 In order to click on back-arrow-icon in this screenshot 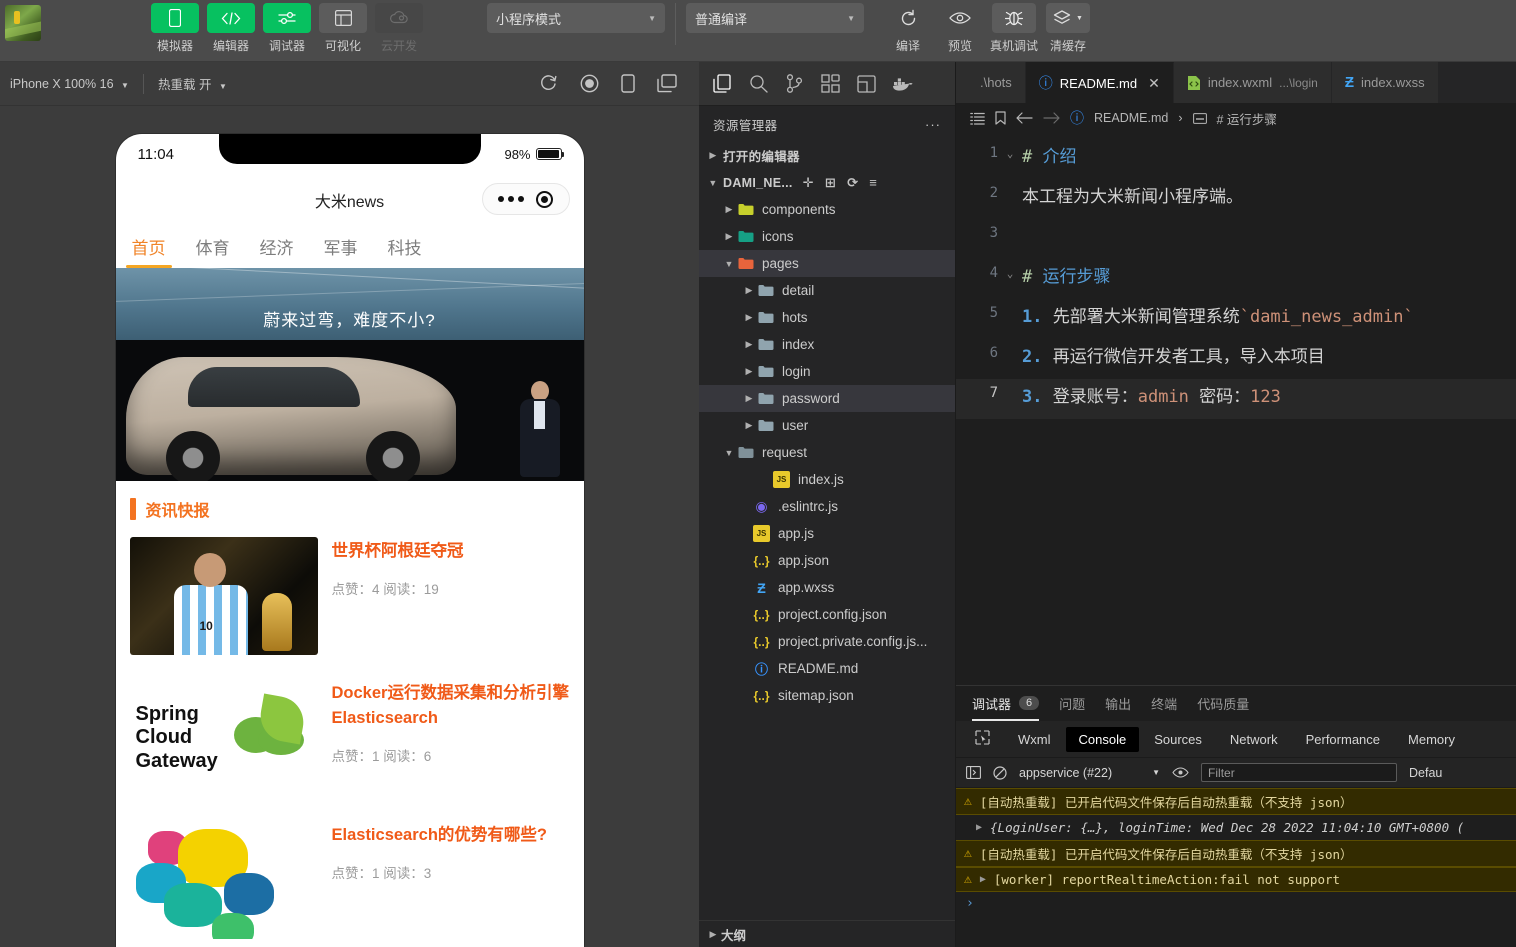, I will do `click(1024, 118)`.